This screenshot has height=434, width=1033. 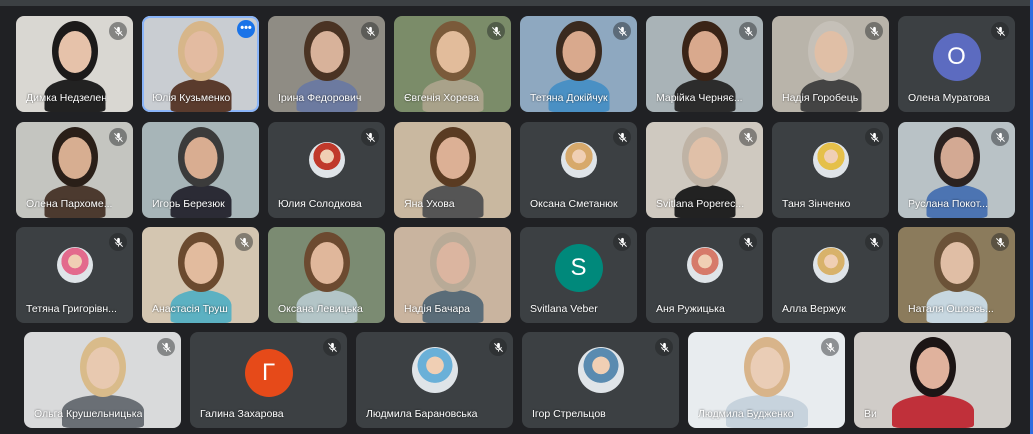 I want to click on participant-tile: Людмила Барановська, so click(x=434, y=380).